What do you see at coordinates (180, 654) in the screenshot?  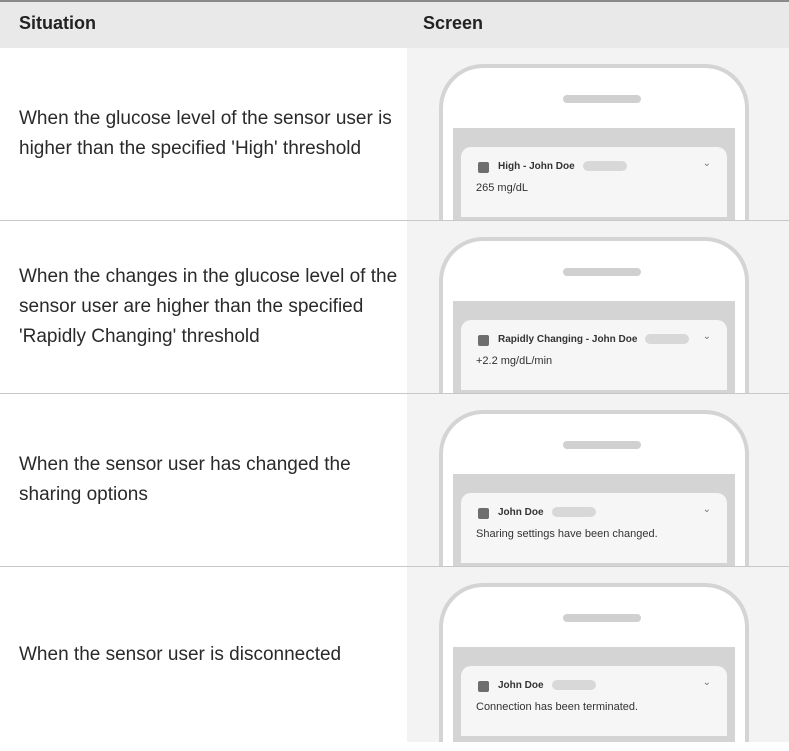 I see `situation-text: When the sensor user is disconnected` at bounding box center [180, 654].